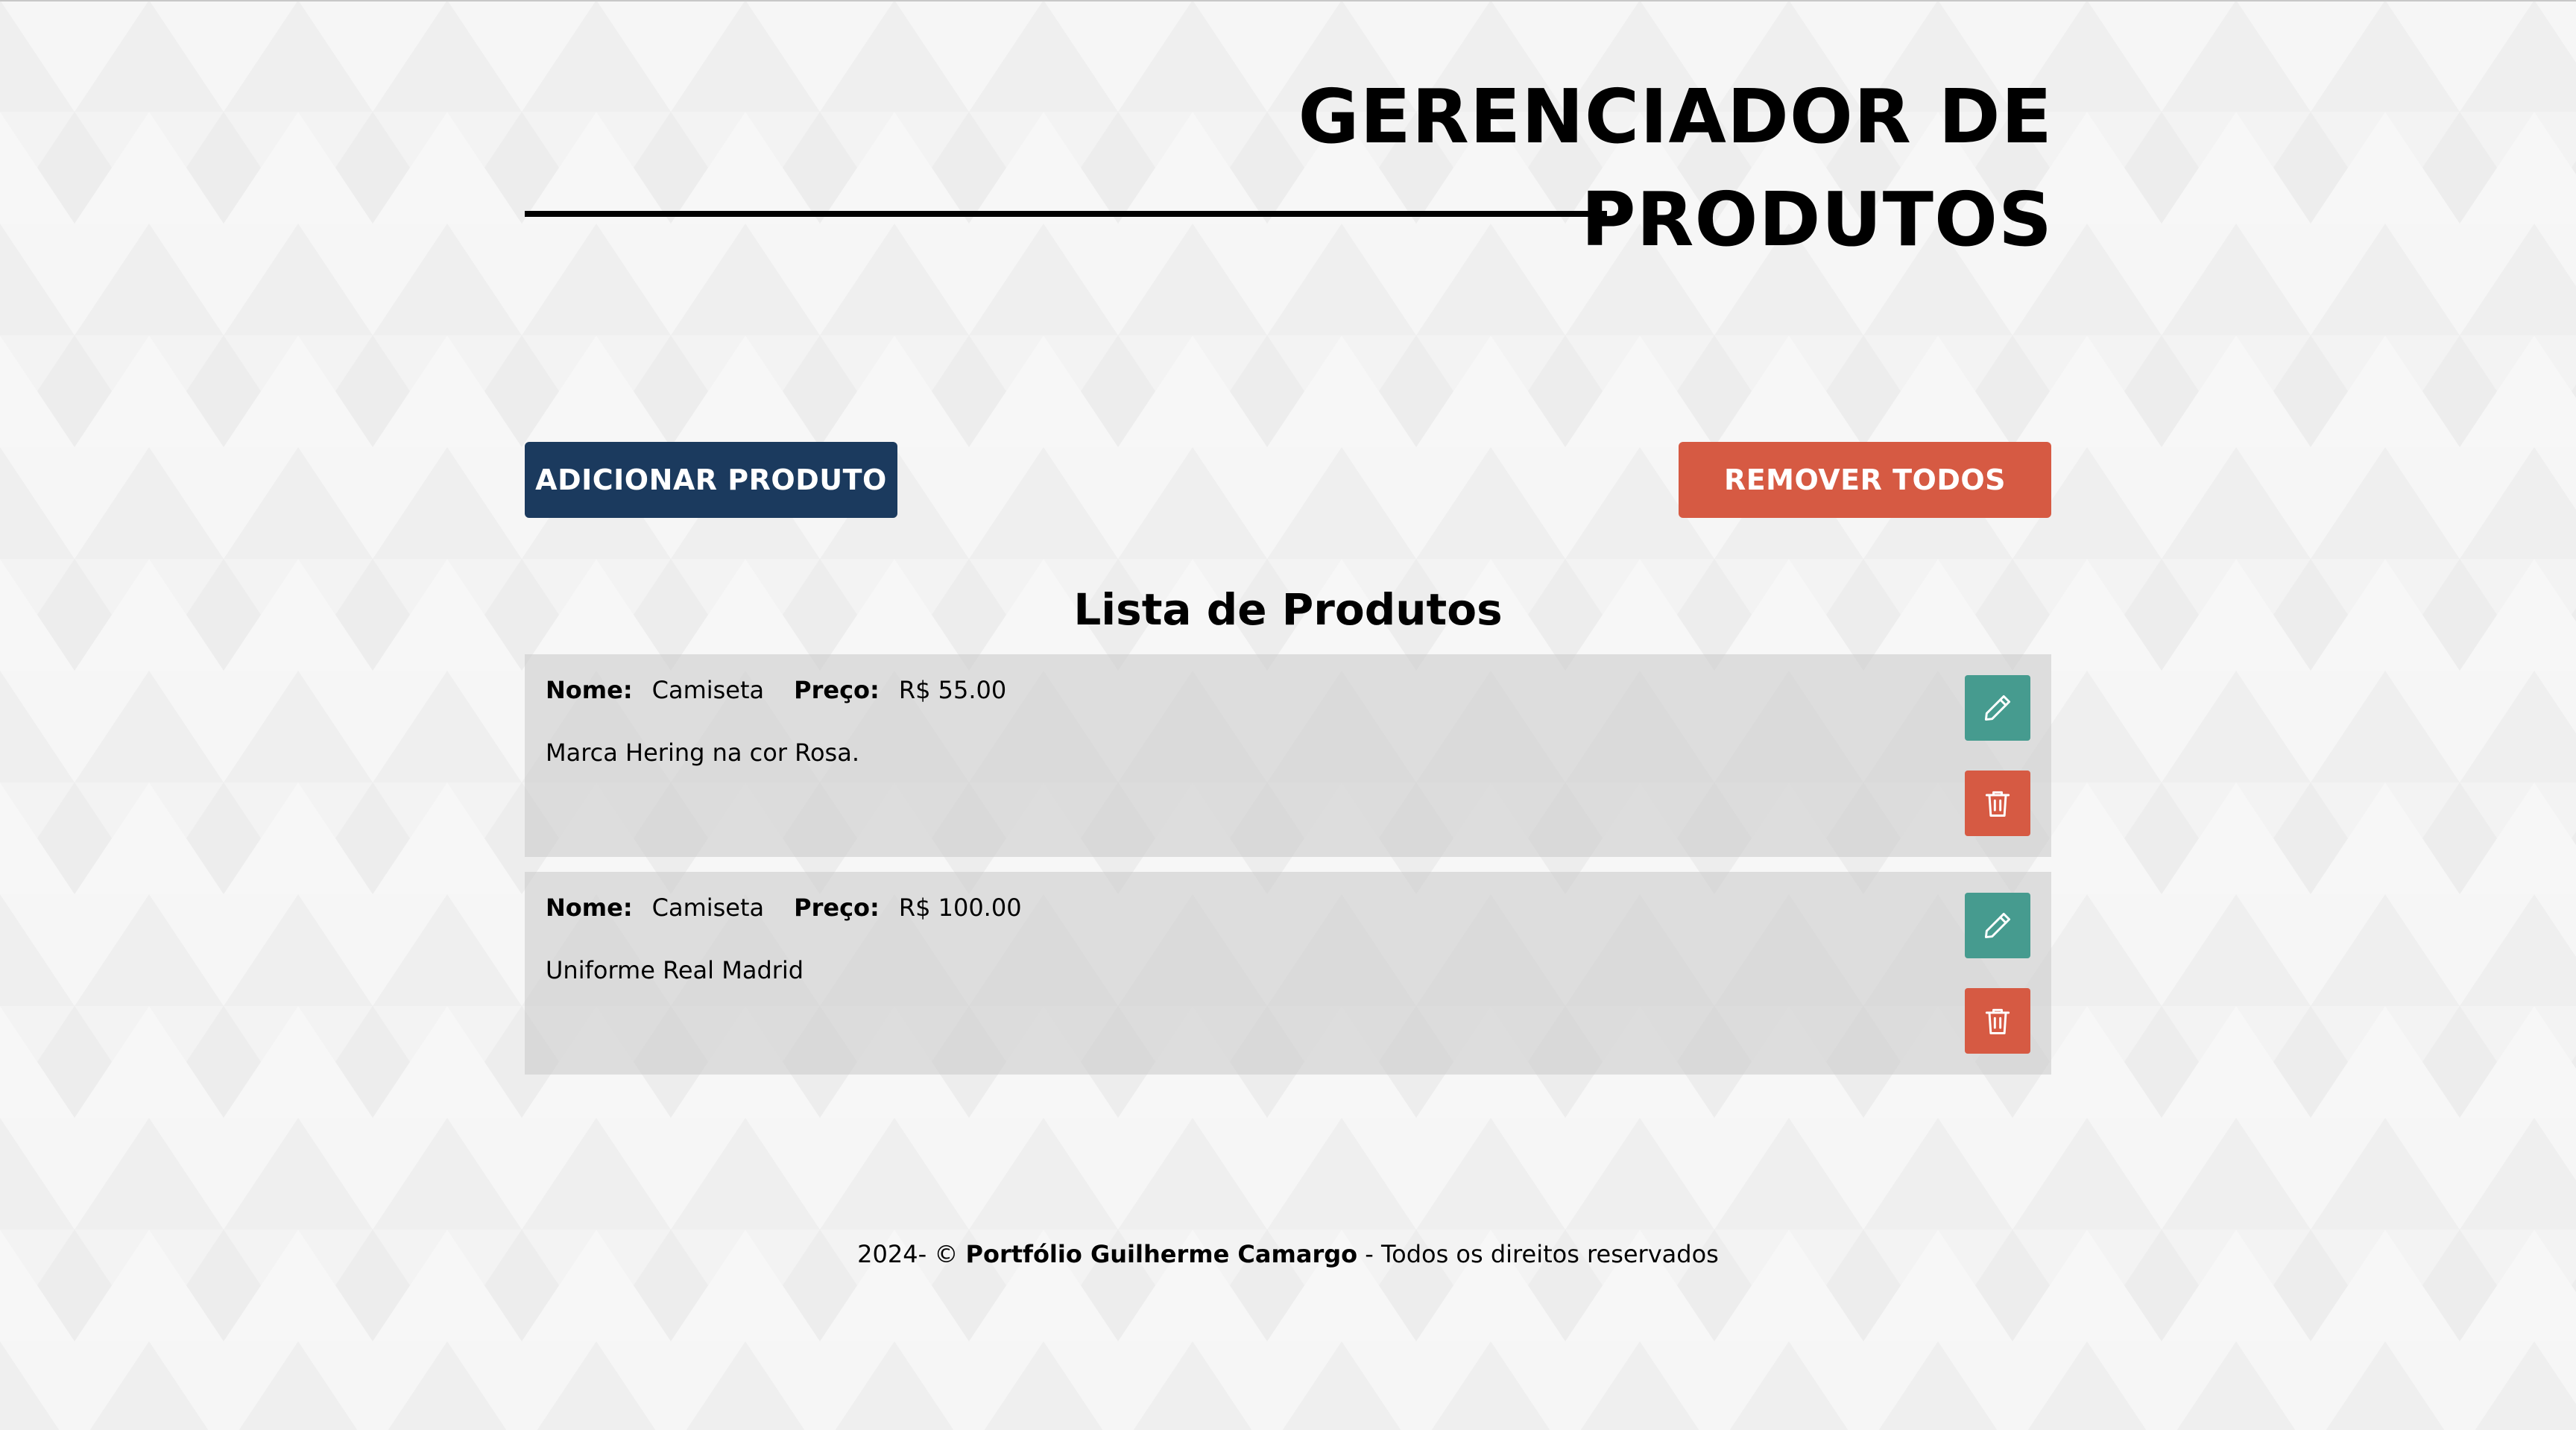 The width and height of the screenshot is (2576, 1430). Describe the element at coordinates (1542, 1254) in the screenshot. I see `footer-rights: - Todos os direitos reservados` at that location.